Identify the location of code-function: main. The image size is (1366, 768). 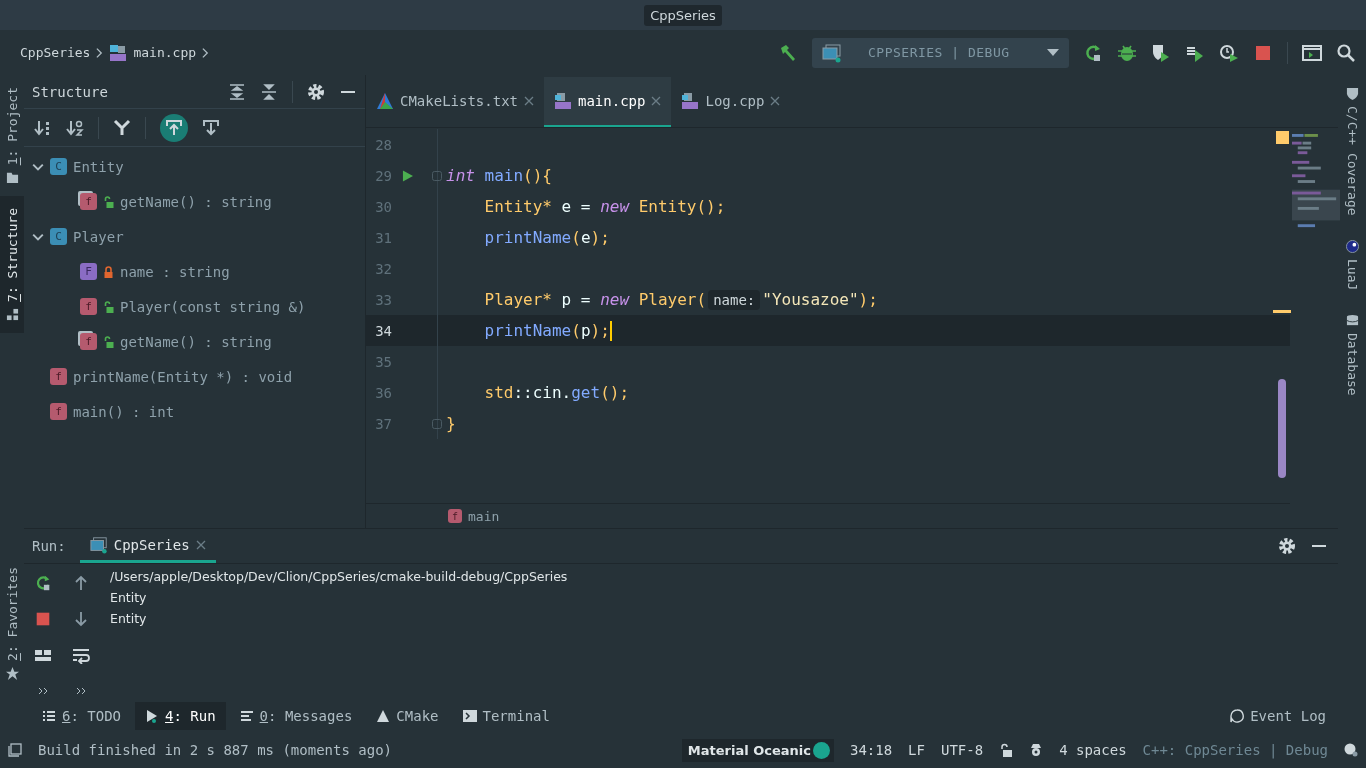
(503, 175).